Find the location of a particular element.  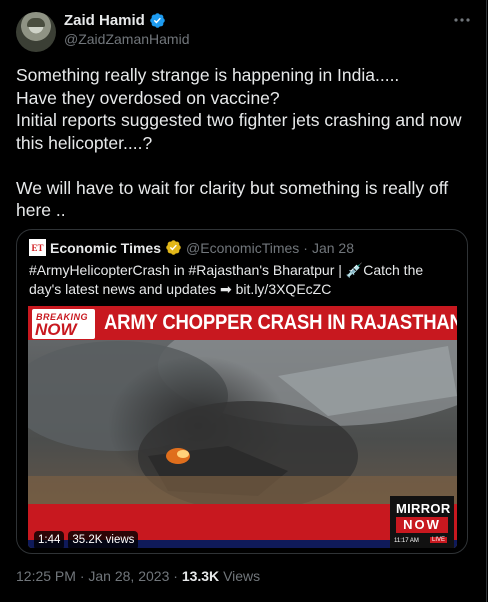

more-dots-icon is located at coordinates (462, 20).